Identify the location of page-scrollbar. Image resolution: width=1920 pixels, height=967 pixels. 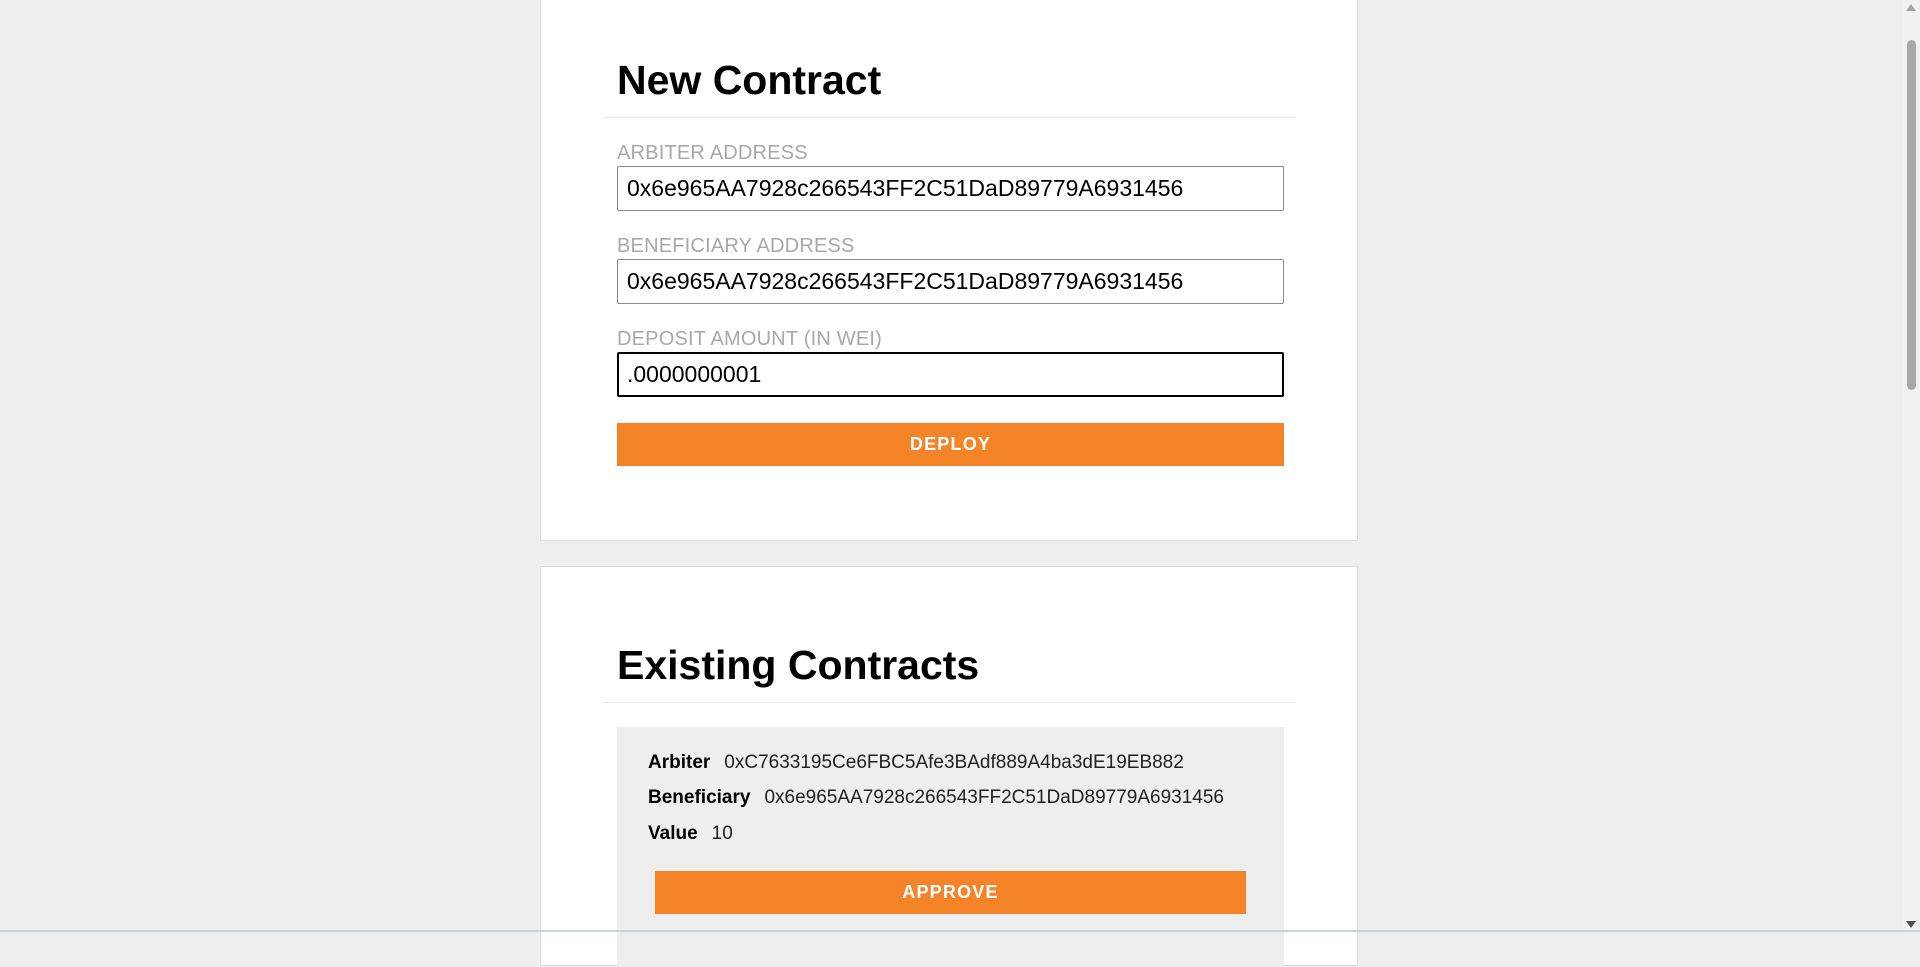
(1911, 466).